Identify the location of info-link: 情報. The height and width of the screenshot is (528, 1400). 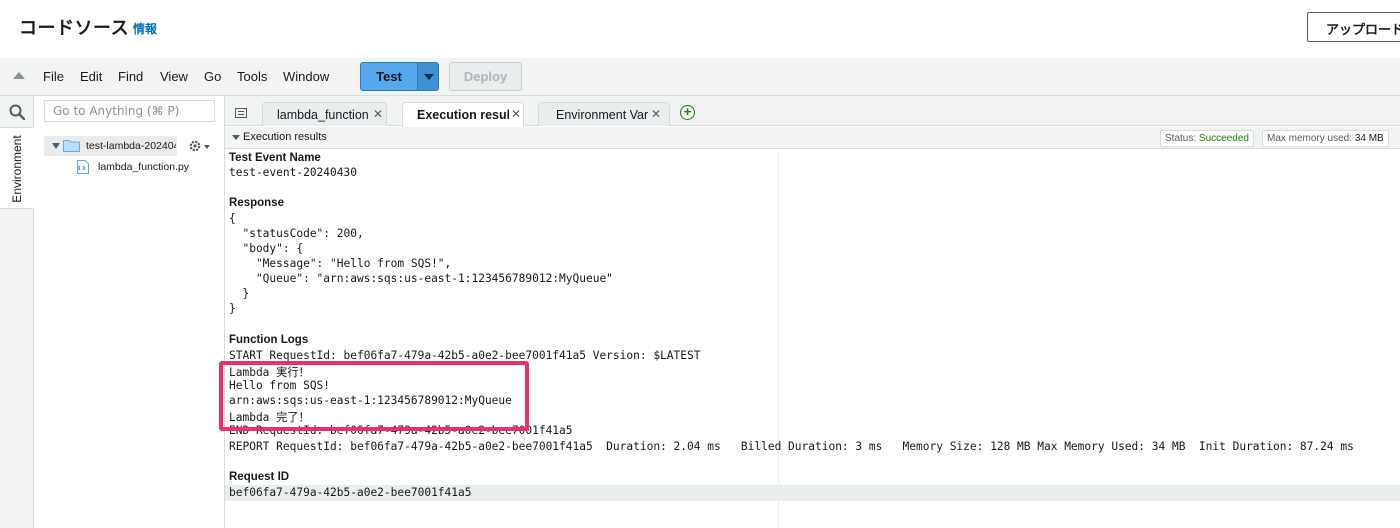
(145, 28).